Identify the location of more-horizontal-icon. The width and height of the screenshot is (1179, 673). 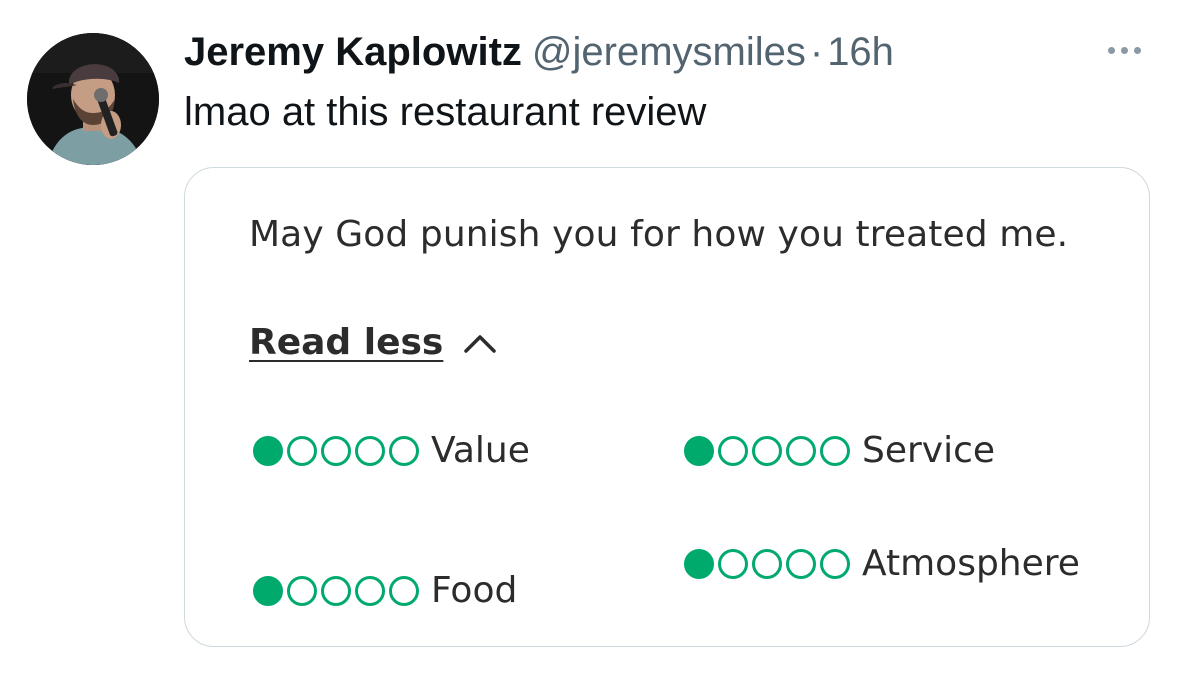
(1124, 50).